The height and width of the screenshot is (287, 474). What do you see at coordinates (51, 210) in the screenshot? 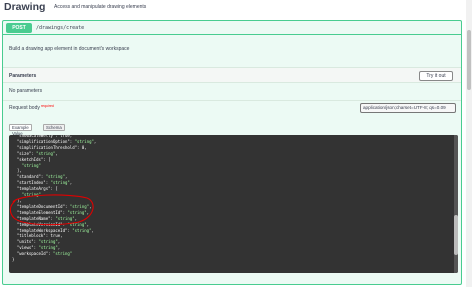
I see `red-annotation-circle` at bounding box center [51, 210].